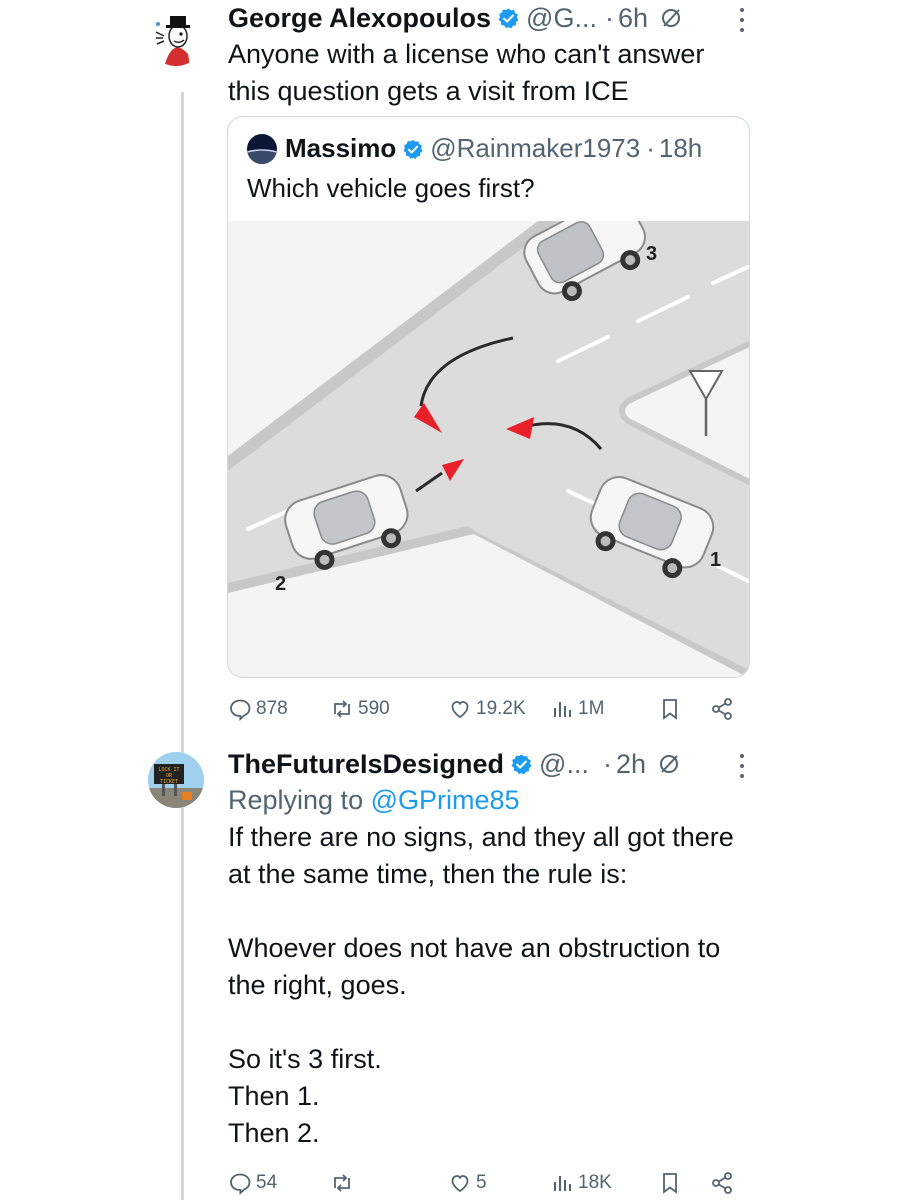 The image size is (900, 1200). What do you see at coordinates (272, 708) in the screenshot?
I see `reply-count: 878` at bounding box center [272, 708].